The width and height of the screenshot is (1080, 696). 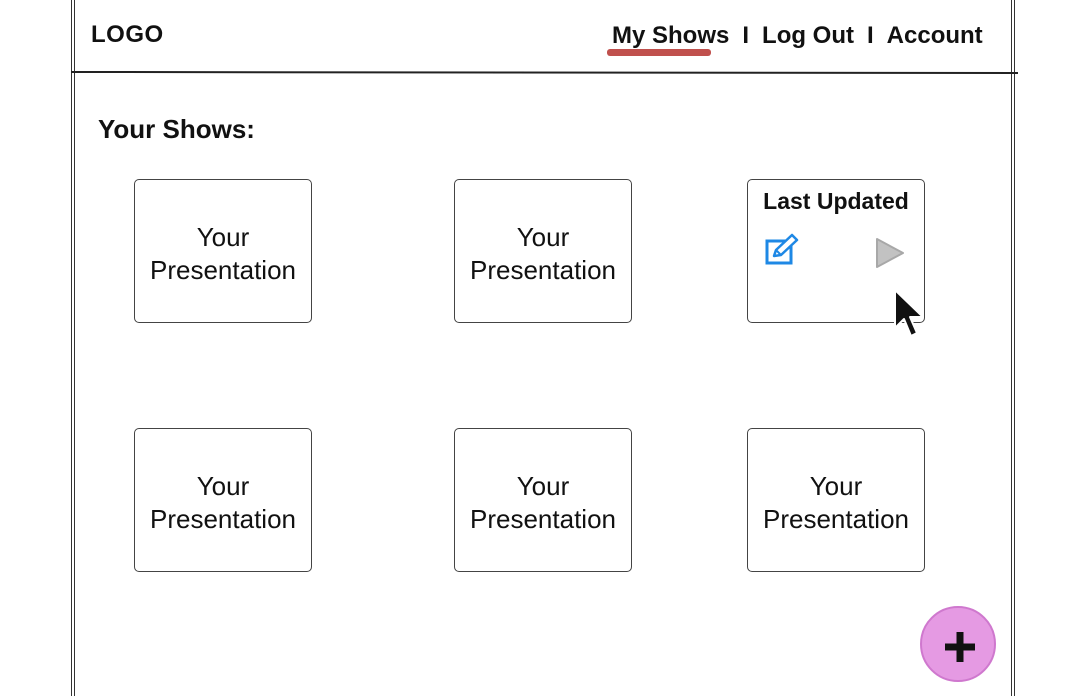 I want to click on nav-account: Account, so click(x=935, y=36).